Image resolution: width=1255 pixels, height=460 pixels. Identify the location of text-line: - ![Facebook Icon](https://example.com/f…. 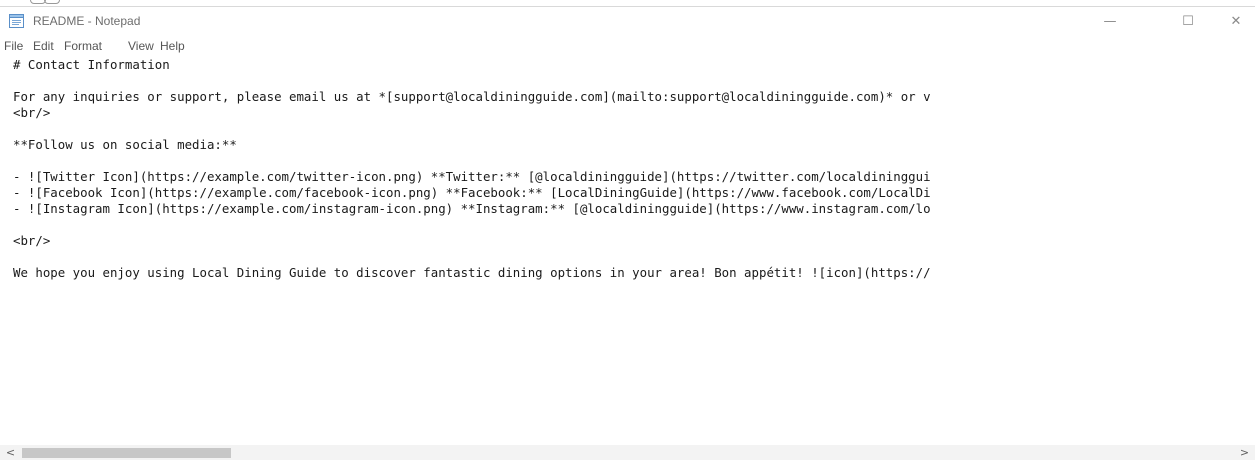
(472, 192).